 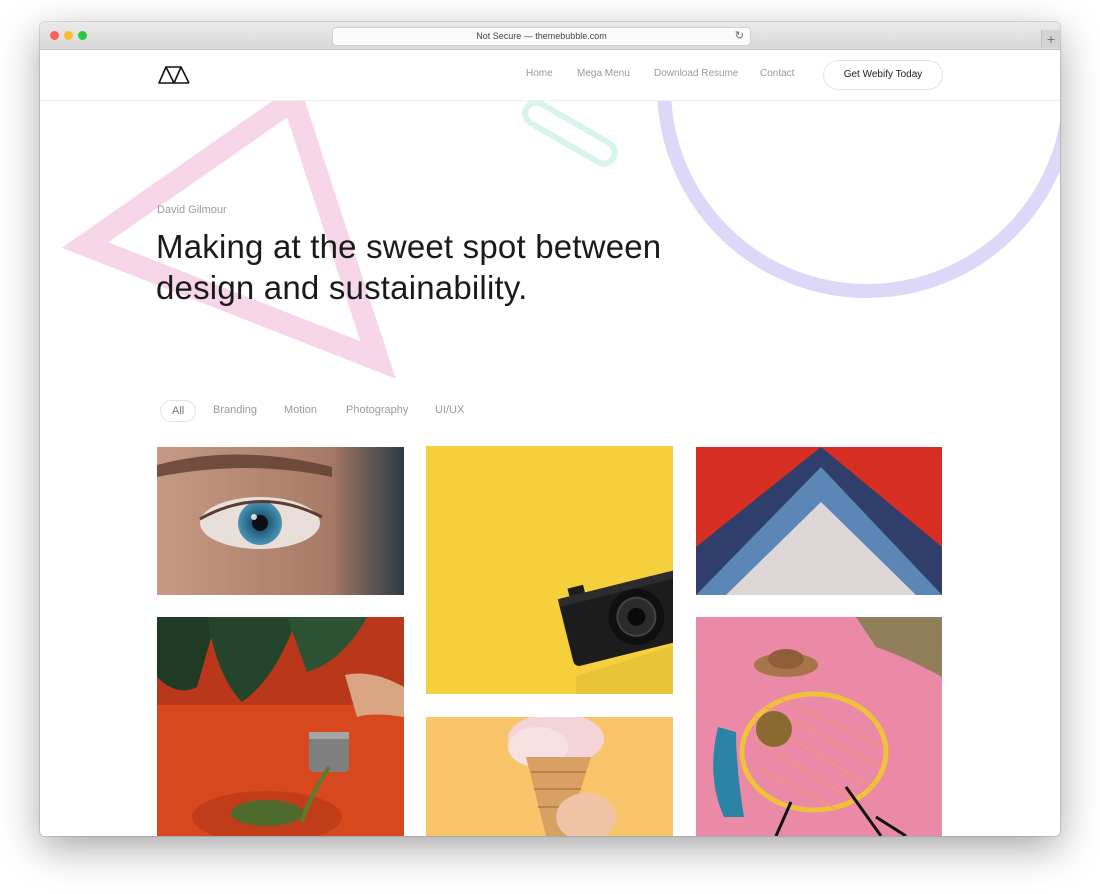 I want to click on camera-on-yellow-photo, so click(x=549, y=570).